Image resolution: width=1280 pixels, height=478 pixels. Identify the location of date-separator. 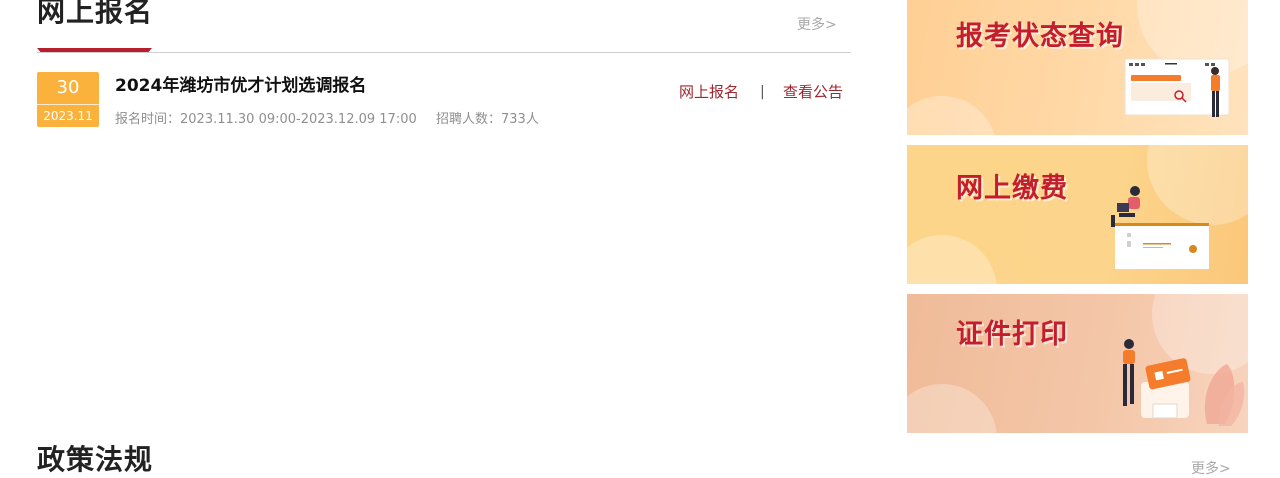
(68, 104).